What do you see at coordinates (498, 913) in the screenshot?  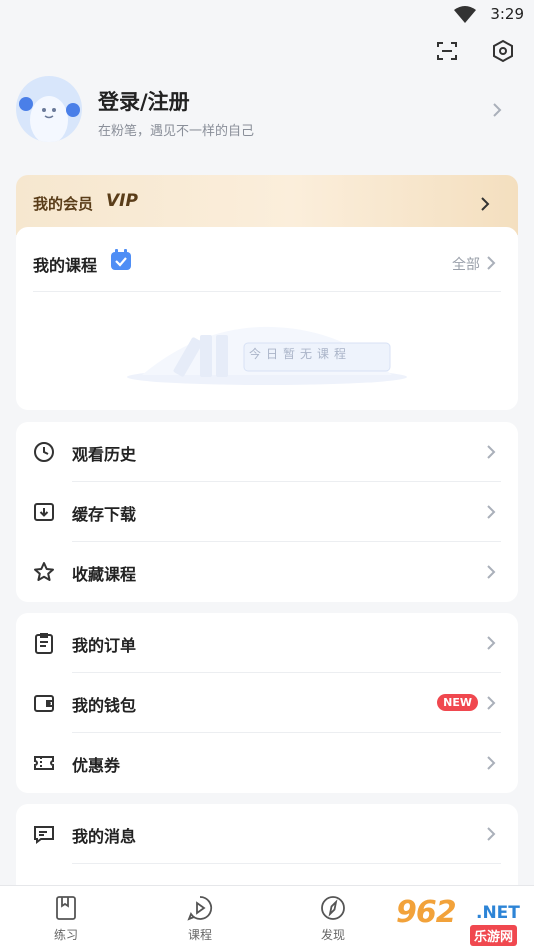 I see `watermark-net: .NET` at bounding box center [498, 913].